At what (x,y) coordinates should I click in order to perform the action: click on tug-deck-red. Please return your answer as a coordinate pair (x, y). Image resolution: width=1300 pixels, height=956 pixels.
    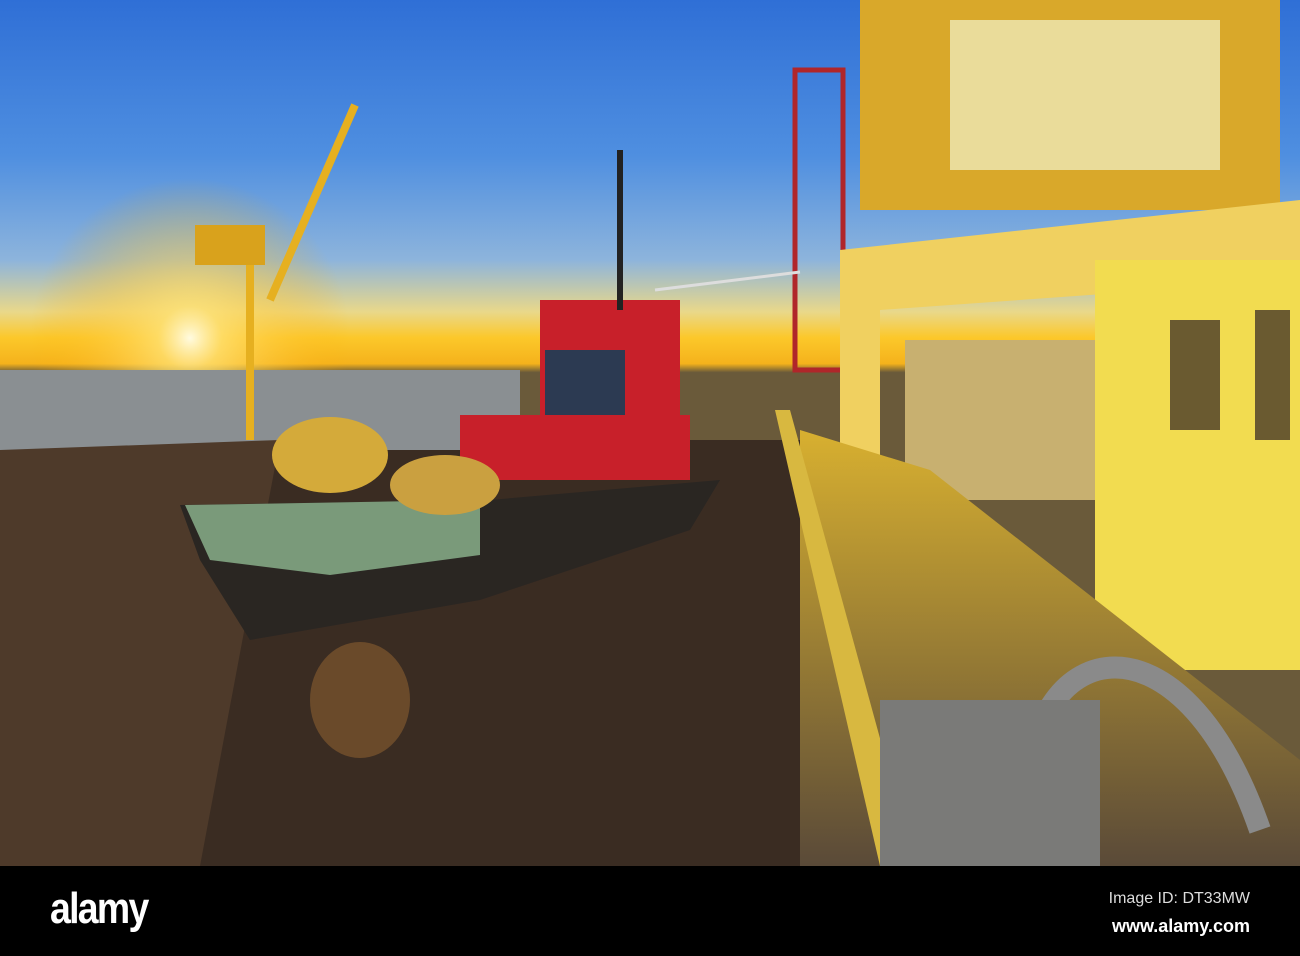
    Looking at the image, I should click on (575, 447).